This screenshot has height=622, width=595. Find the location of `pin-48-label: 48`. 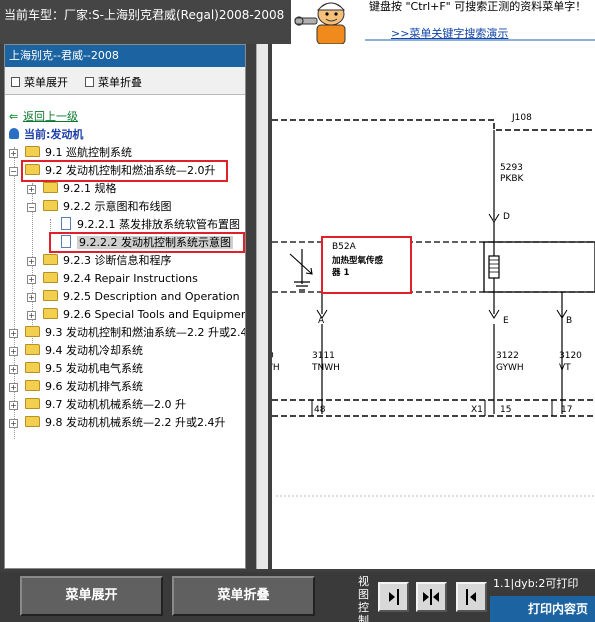

pin-48-label: 48 is located at coordinates (320, 410).